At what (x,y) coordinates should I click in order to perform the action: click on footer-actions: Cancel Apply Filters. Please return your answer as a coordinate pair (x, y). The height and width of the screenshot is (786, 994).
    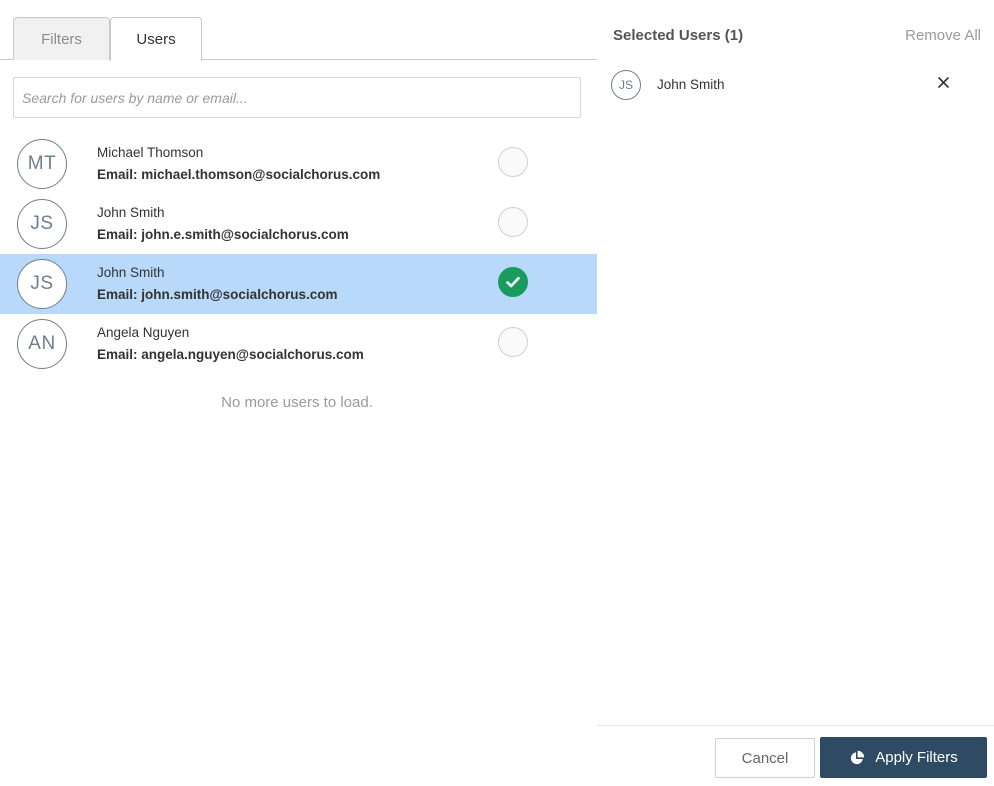
    Looking at the image, I should click on (795, 755).